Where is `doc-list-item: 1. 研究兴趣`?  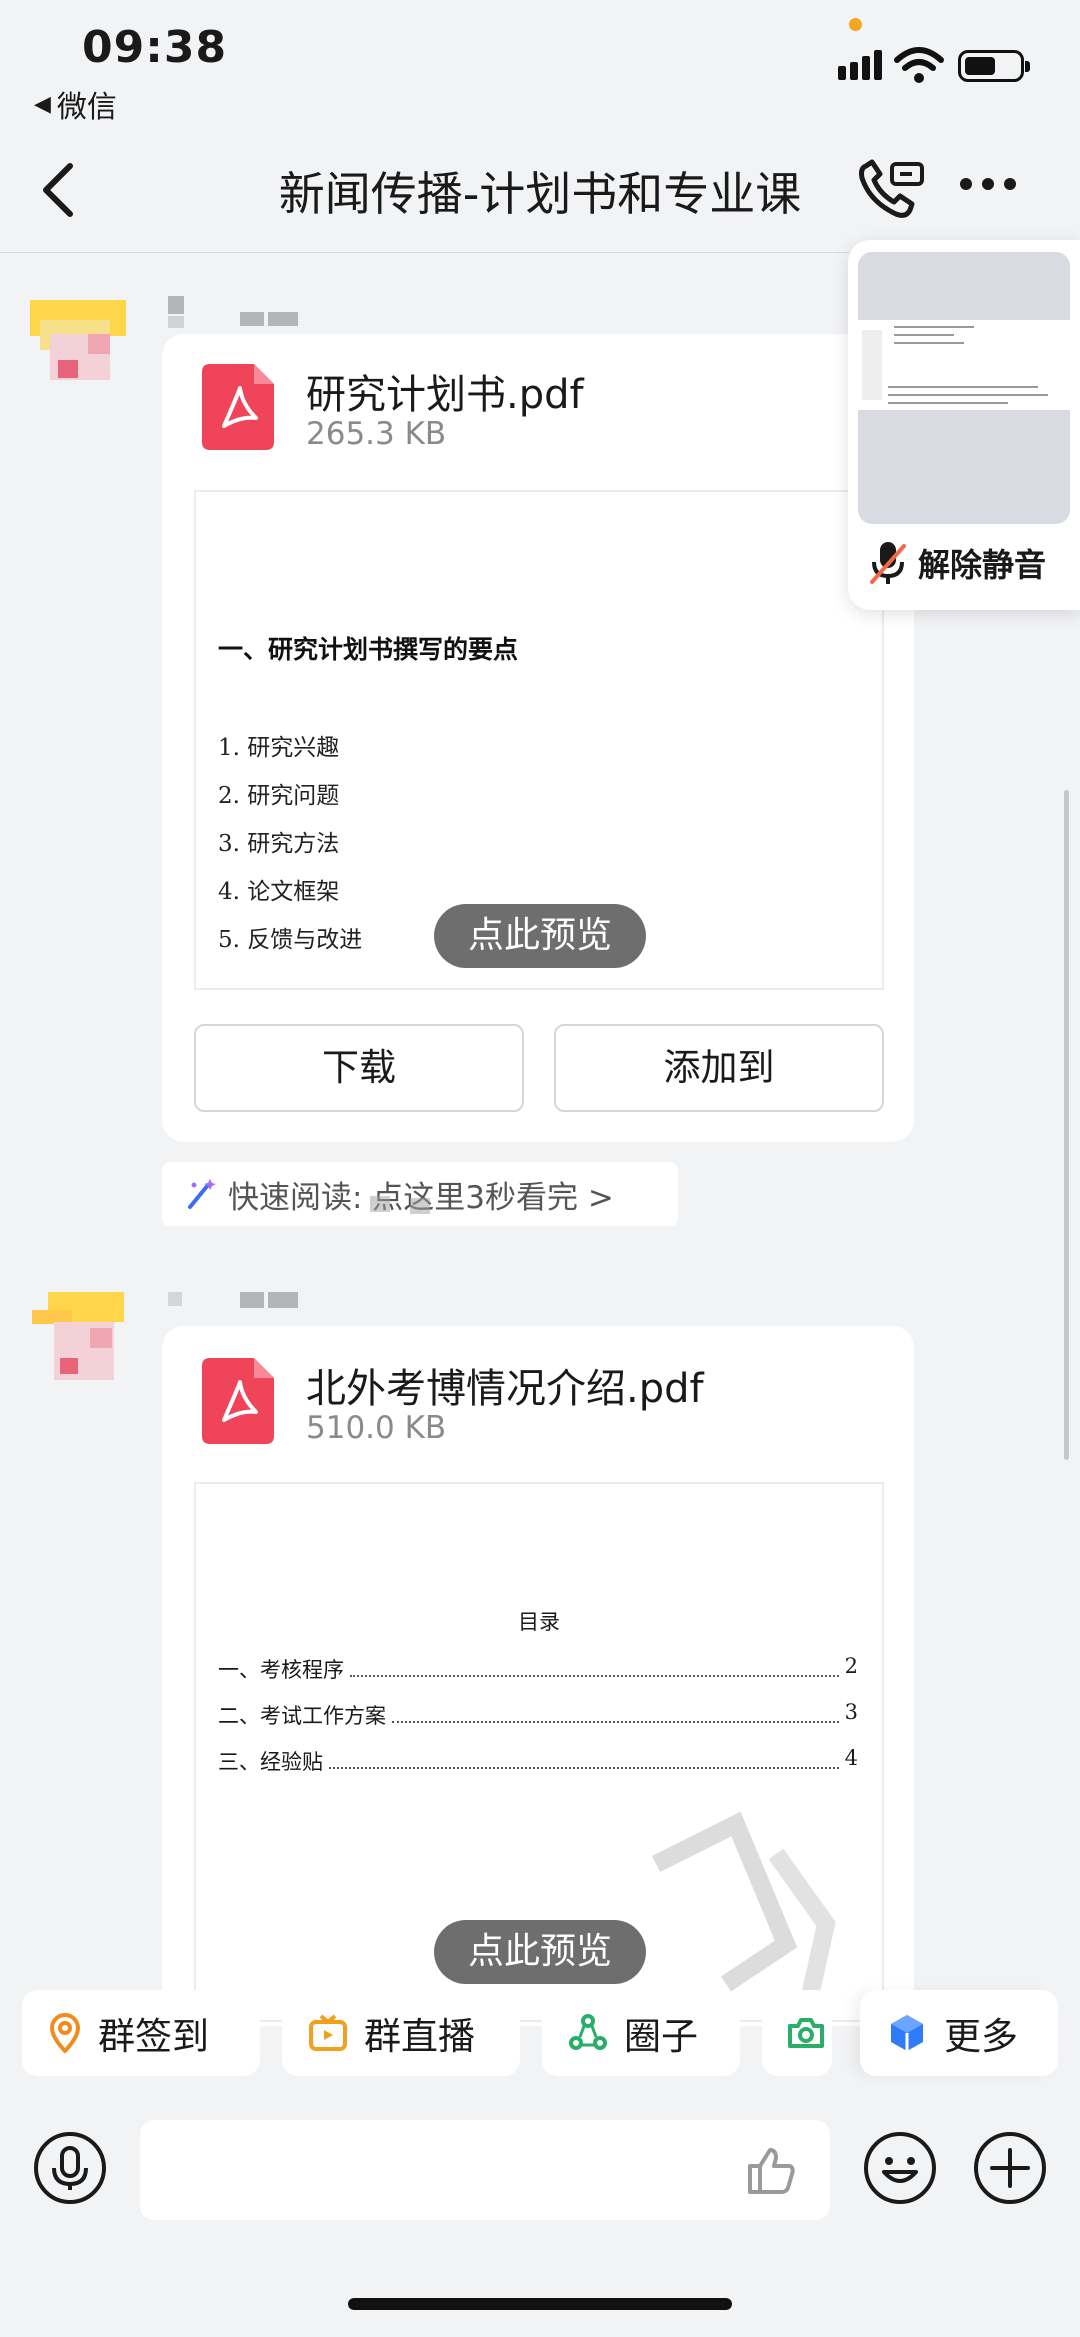
doc-list-item: 1. 研究兴趣 is located at coordinates (279, 748).